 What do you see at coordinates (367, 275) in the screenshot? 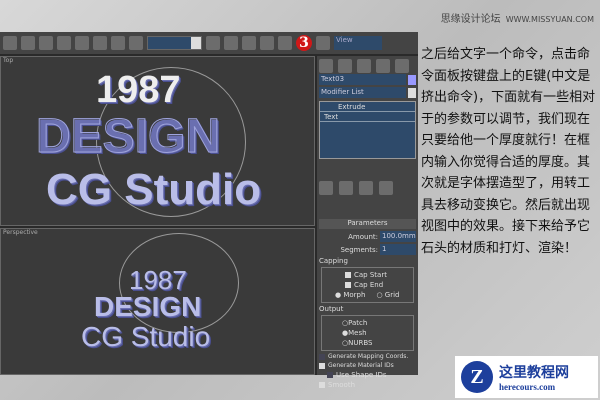
I see `cap-start-checkbox: Cap Start` at bounding box center [367, 275].